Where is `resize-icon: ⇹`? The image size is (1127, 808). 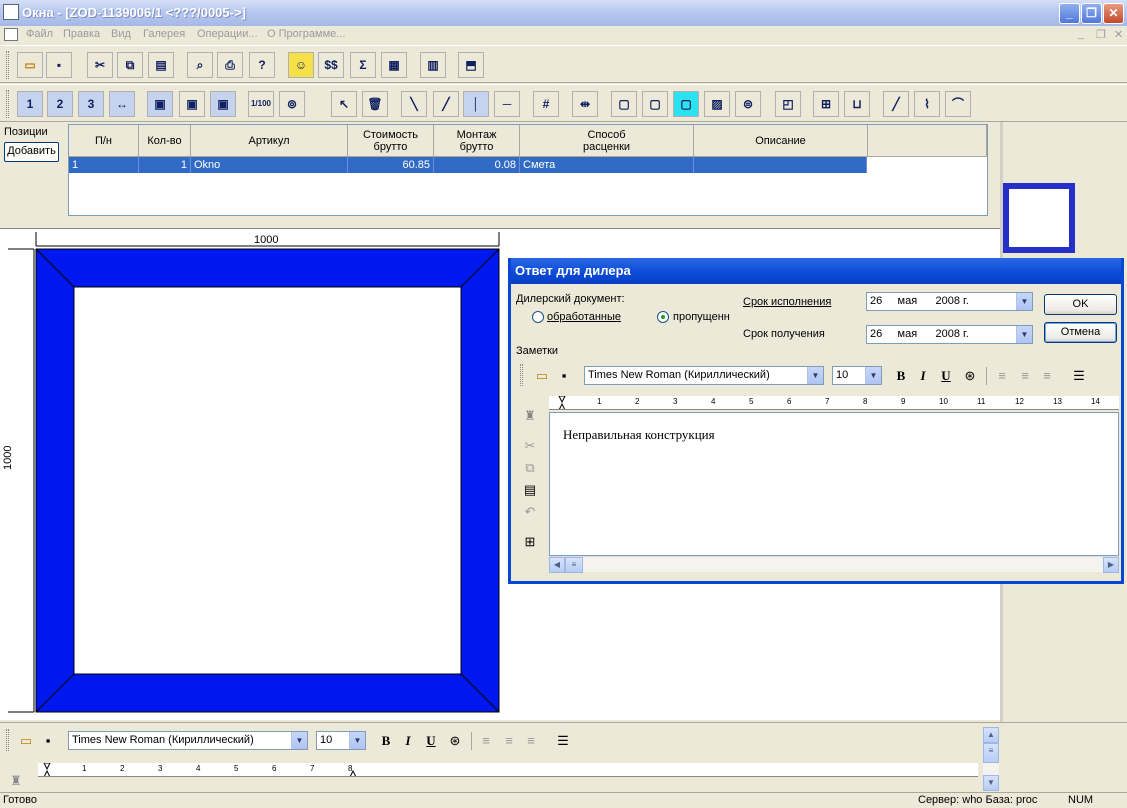
resize-icon: ⇹ is located at coordinates (585, 104).